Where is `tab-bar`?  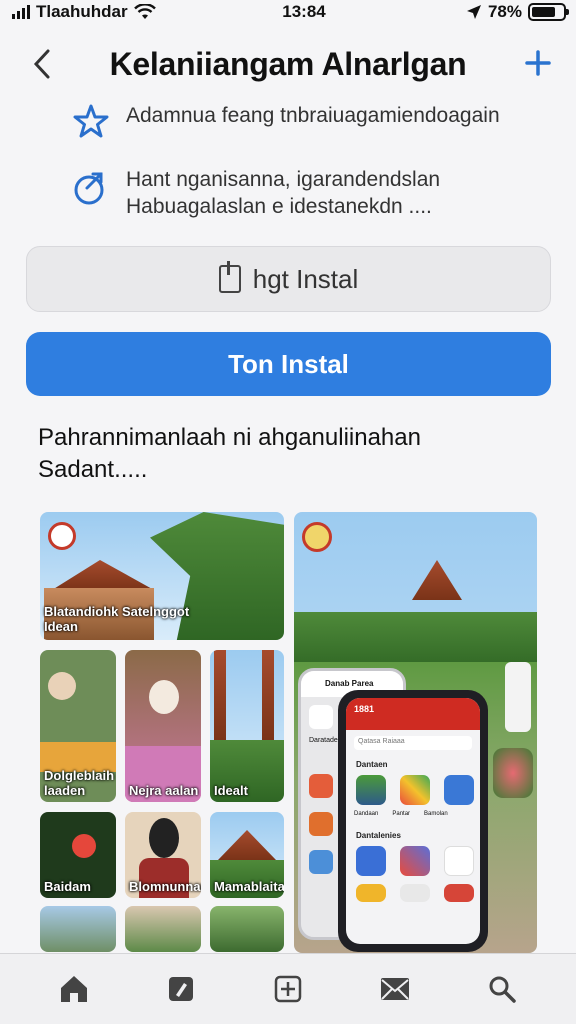
tab-bar is located at coordinates (288, 988).